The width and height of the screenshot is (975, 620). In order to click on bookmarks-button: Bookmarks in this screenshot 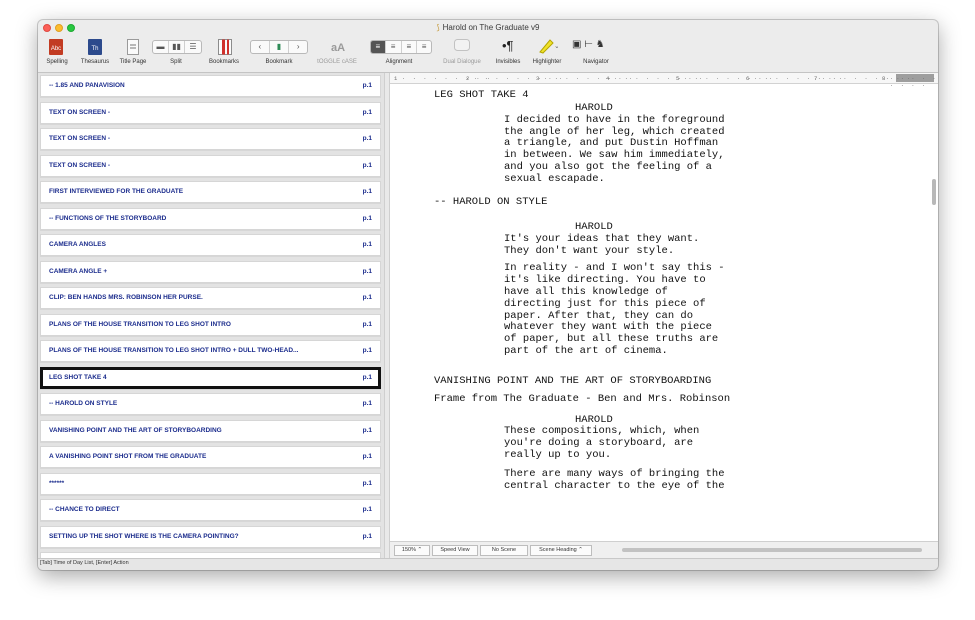, I will do `click(224, 54)`.